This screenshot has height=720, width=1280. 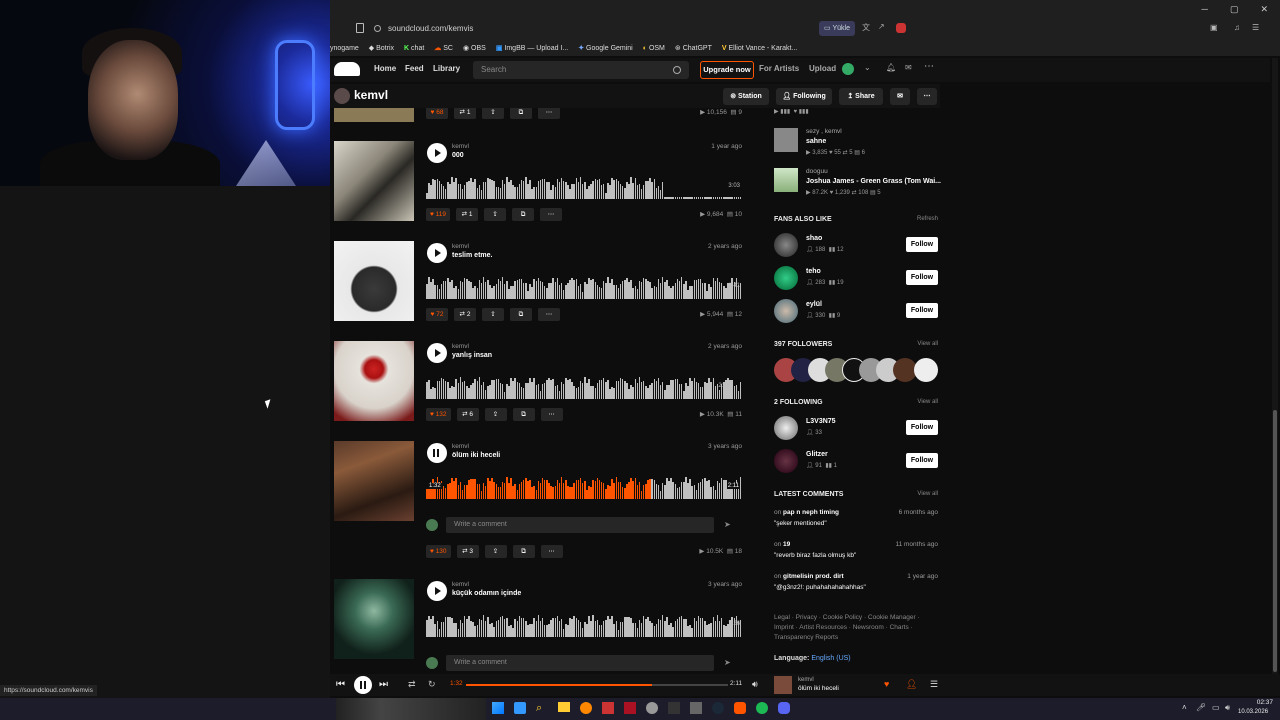 What do you see at coordinates (520, 708) in the screenshot?
I see `taskbar-app-icon` at bounding box center [520, 708].